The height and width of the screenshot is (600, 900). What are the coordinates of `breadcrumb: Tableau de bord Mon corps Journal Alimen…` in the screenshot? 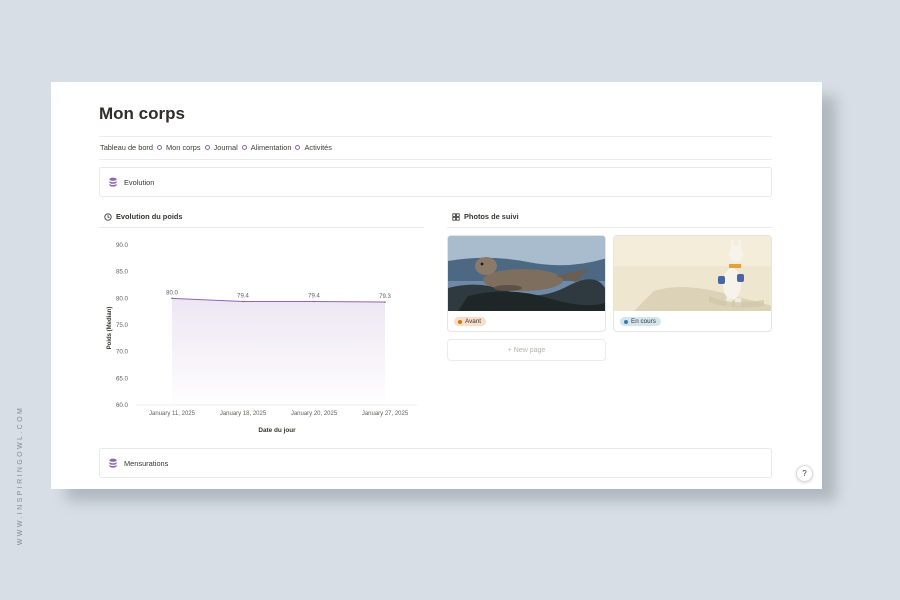 It's located at (216, 147).